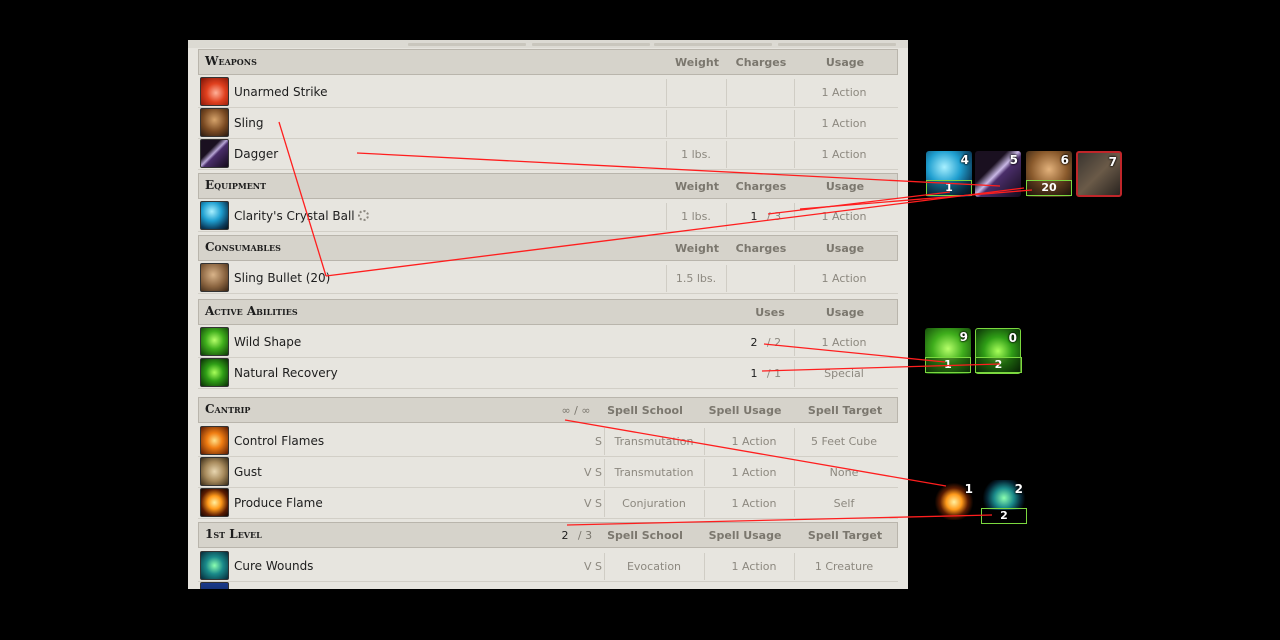 This screenshot has width=1280, height=640. What do you see at coordinates (548, 123) in the screenshot?
I see `weapon-row-sling: Sling 1 Action` at bounding box center [548, 123].